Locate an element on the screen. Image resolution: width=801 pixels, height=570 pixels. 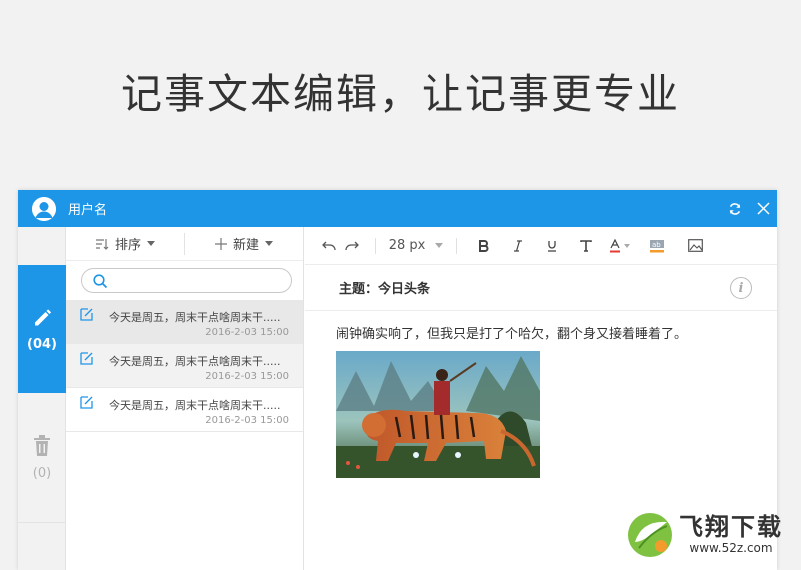
editor-toolbar: 28 px ab is located at coordinates (541, 246).